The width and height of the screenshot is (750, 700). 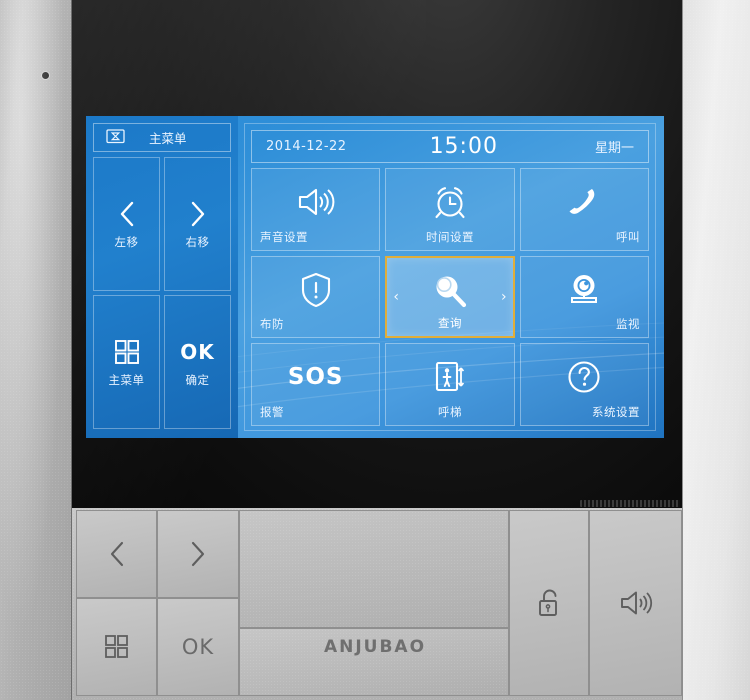 I want to click on tile-sound-settings-label: 声音设置, so click(x=284, y=236).